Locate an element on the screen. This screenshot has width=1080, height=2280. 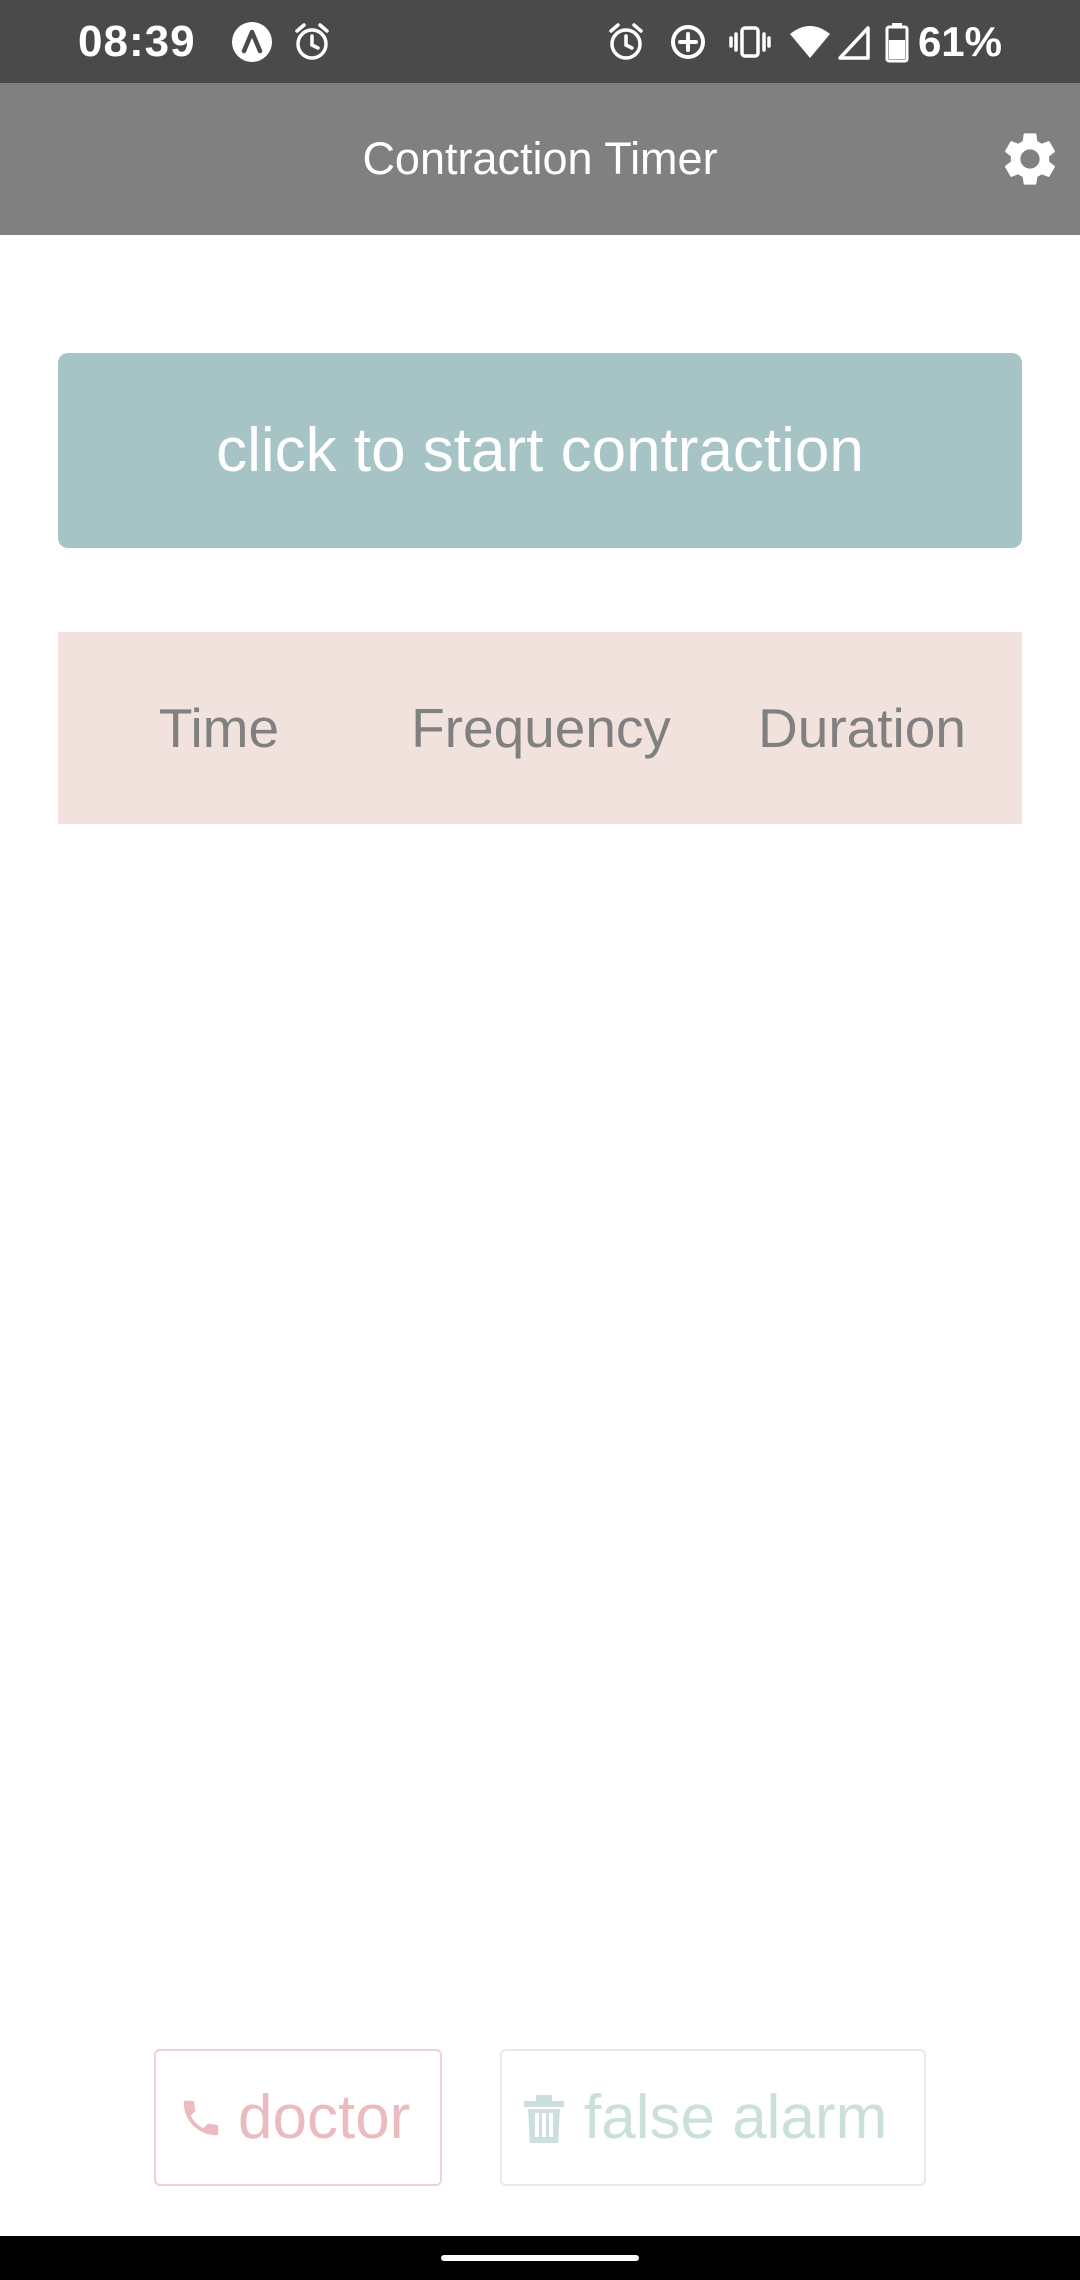
table-header: Time Frequency Duration is located at coordinates (540, 728).